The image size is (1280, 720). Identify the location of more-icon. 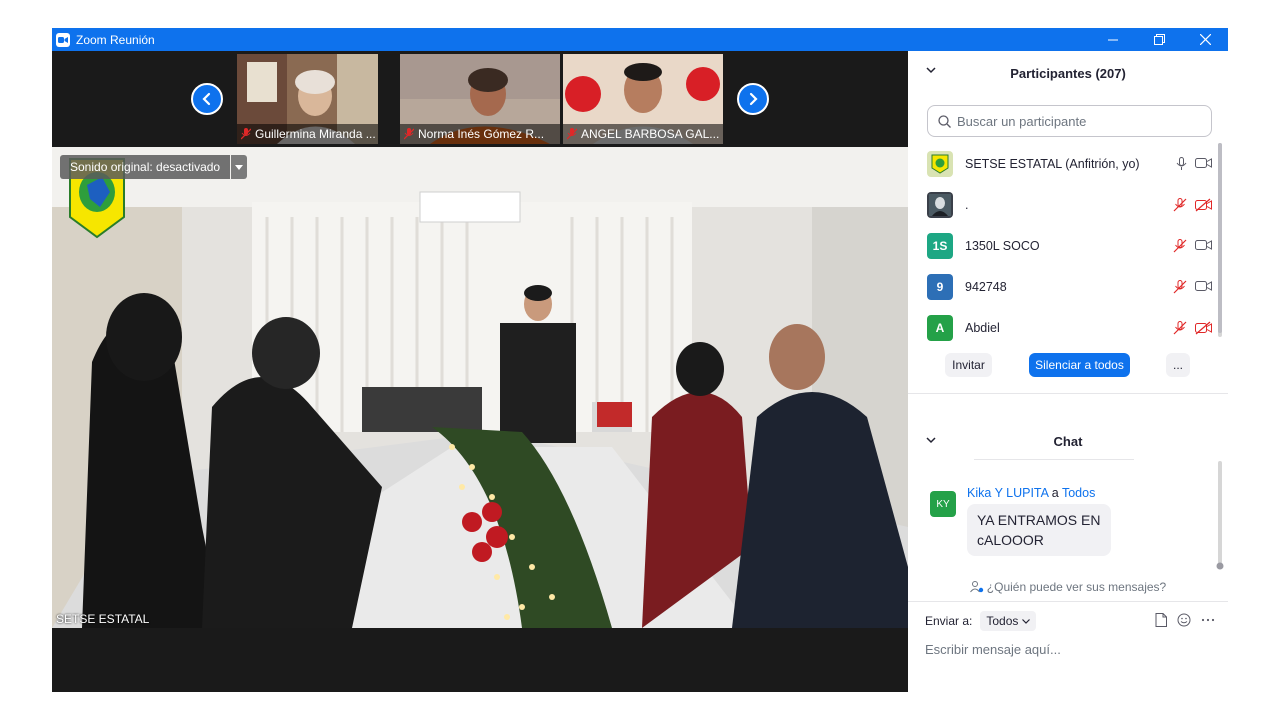
(1208, 620).